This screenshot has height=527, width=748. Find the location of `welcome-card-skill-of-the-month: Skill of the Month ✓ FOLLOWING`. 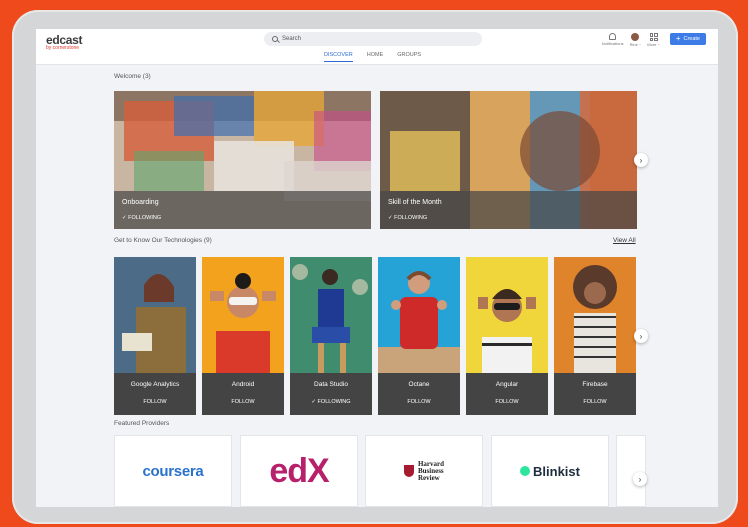

welcome-card-skill-of-the-month: Skill of the Month ✓ FOLLOWING is located at coordinates (508, 160).